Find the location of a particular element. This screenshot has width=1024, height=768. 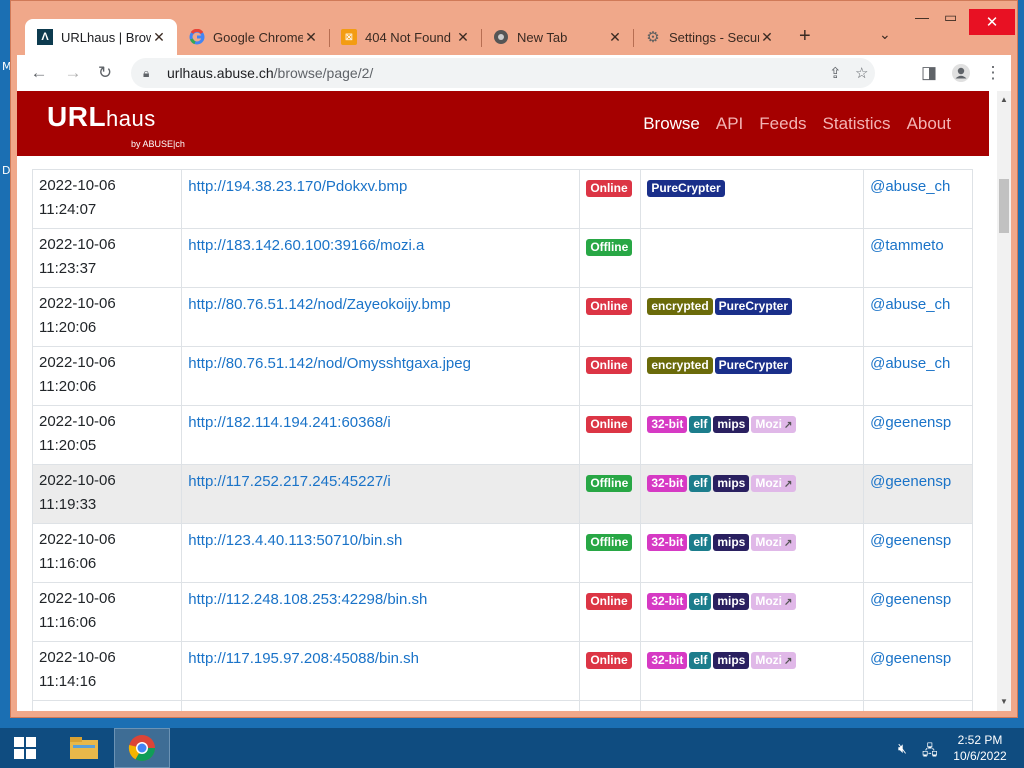

lock-icon: 🔒︎ is located at coordinates (150, 73).